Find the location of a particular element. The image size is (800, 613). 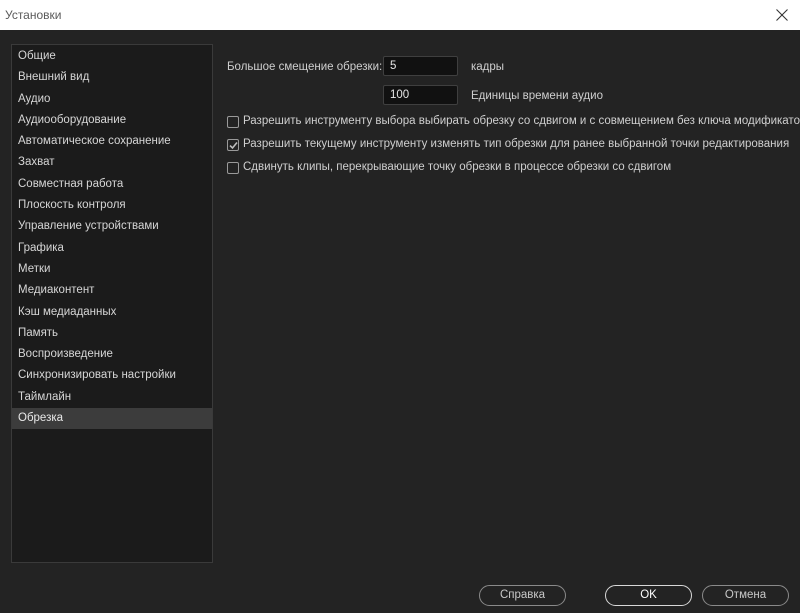

frames-unit-label: кадры is located at coordinates (488, 67).